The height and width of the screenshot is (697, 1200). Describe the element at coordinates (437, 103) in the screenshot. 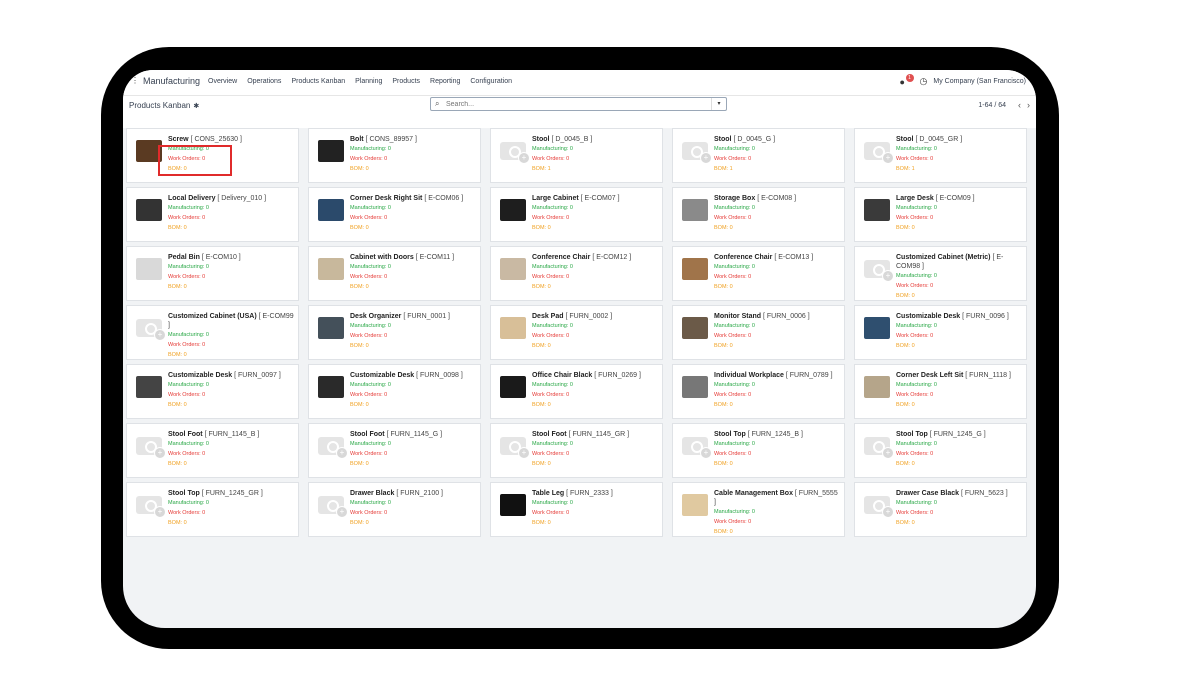

I see `search-icon: ⌕` at that location.